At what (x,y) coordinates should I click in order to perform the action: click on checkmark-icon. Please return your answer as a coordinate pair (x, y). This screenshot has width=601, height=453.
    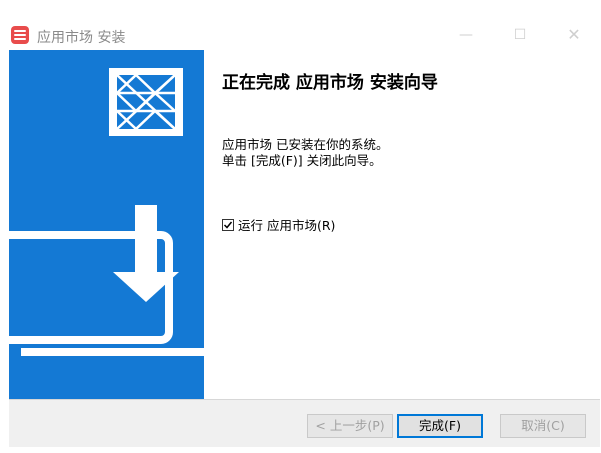
    Looking at the image, I should click on (228, 225).